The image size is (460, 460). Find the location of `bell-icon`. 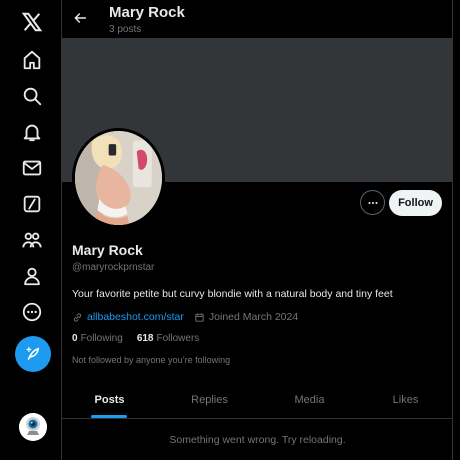

bell-icon is located at coordinates (32, 132).